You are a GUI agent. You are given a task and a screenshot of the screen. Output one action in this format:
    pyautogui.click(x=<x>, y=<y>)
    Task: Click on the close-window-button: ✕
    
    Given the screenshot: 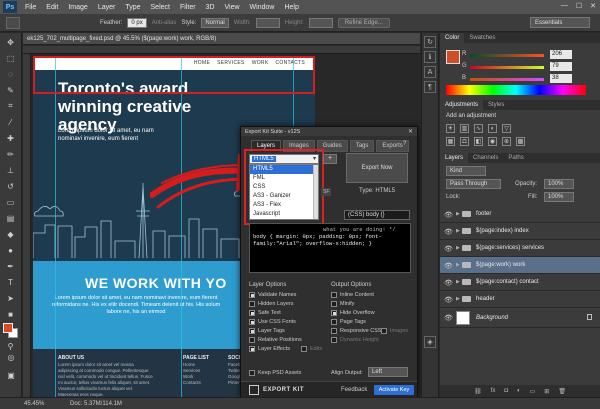 What is the action you would take?
    pyautogui.click(x=593, y=6)
    